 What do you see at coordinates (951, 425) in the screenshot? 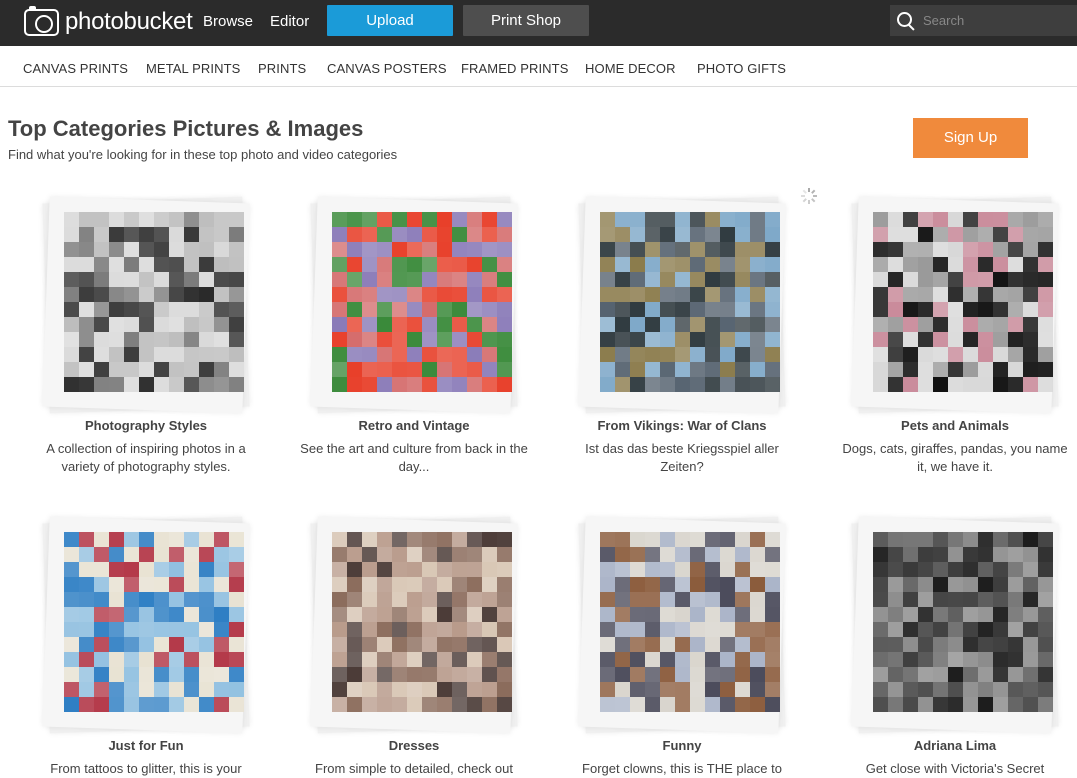
I see `category-title: Pets and Animals` at bounding box center [951, 425].